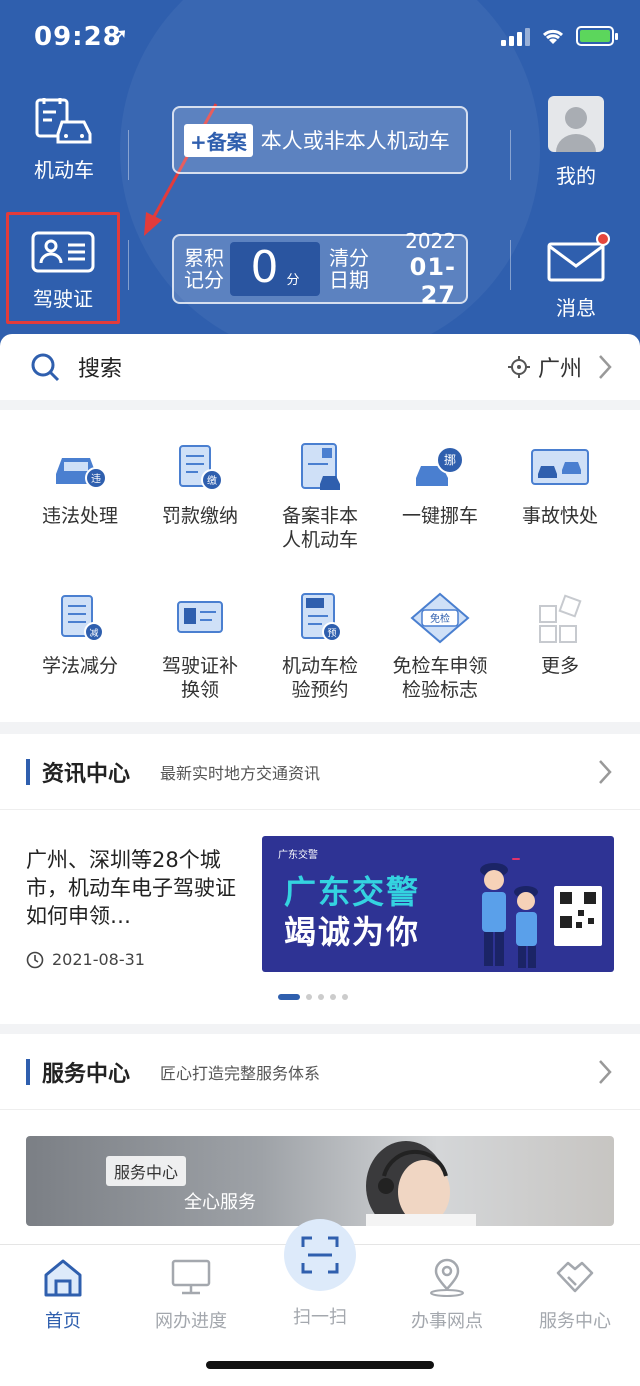  I want to click on service-center-title: 服务中心, so click(86, 1074).